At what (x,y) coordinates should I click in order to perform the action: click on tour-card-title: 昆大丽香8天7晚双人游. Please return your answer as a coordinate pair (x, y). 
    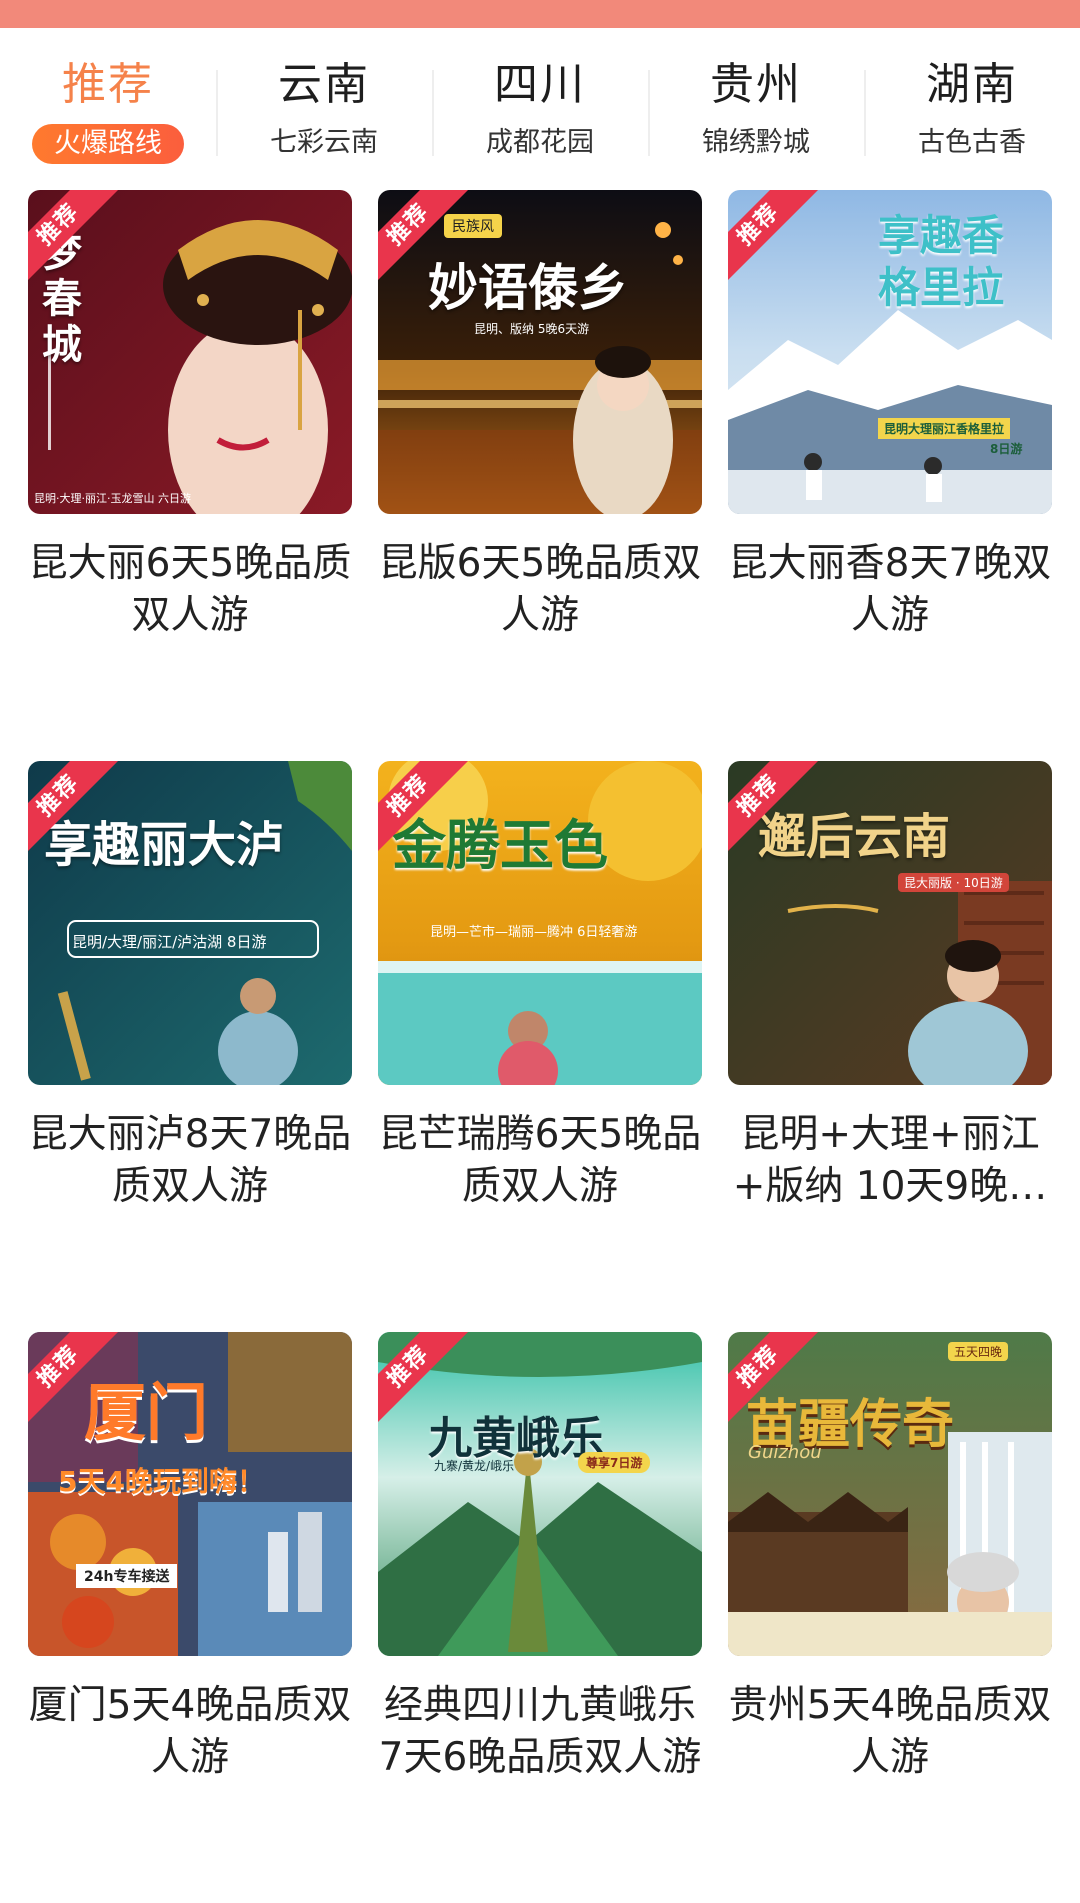
    Looking at the image, I should click on (890, 590).